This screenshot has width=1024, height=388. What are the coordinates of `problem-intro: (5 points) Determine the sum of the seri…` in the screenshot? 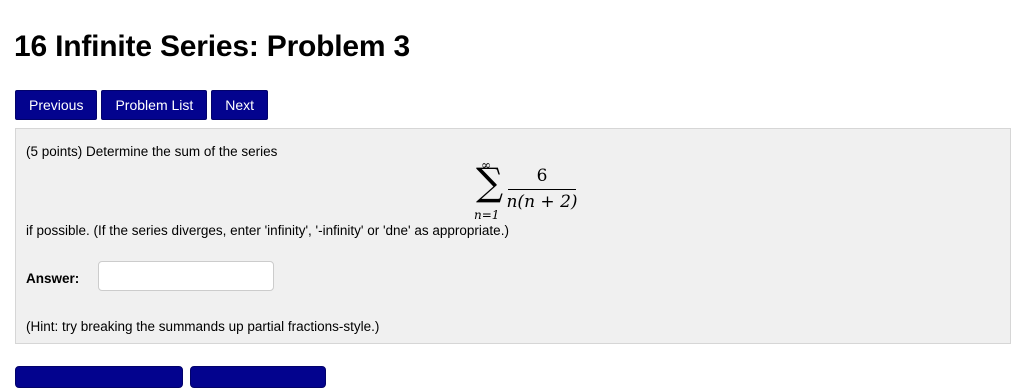 It's located at (152, 151).